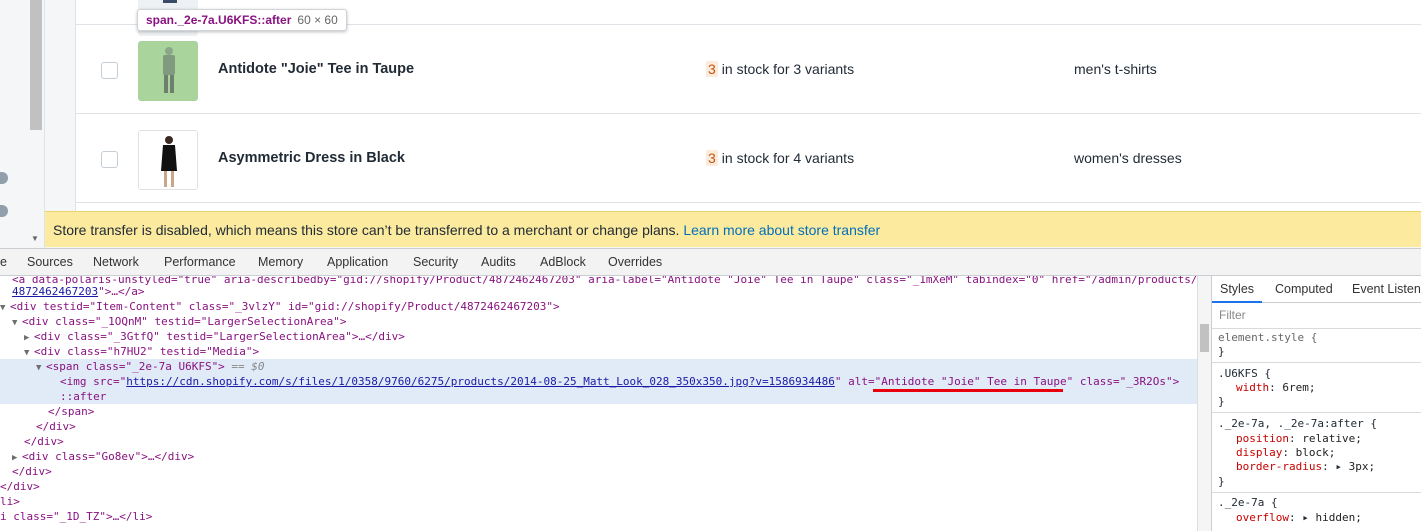 The image size is (1421, 531). Describe the element at coordinates (1204, 403) in the screenshot. I see `elements-scrollbar` at that location.